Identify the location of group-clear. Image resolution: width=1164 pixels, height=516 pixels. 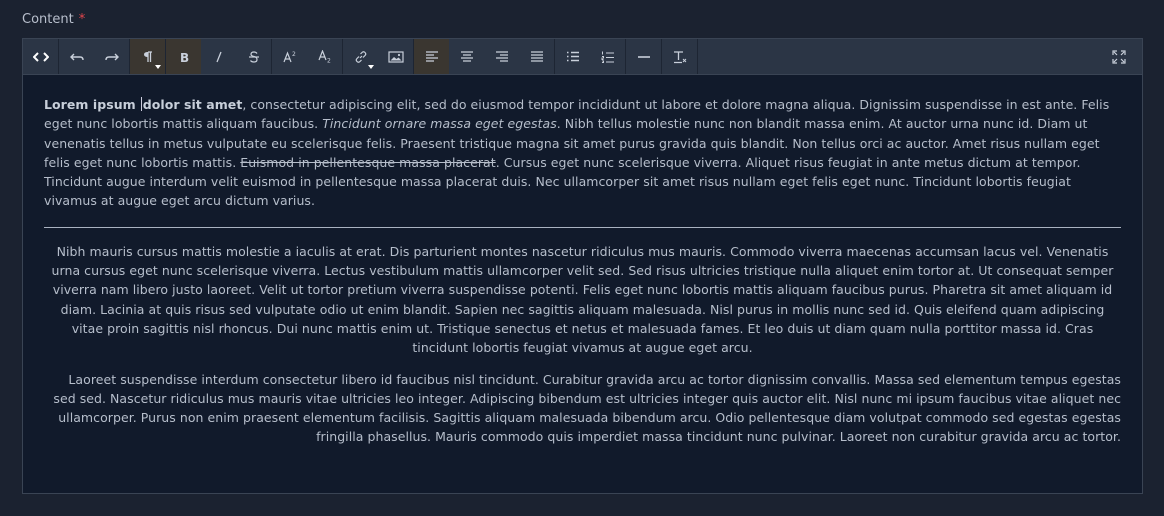
(680, 56).